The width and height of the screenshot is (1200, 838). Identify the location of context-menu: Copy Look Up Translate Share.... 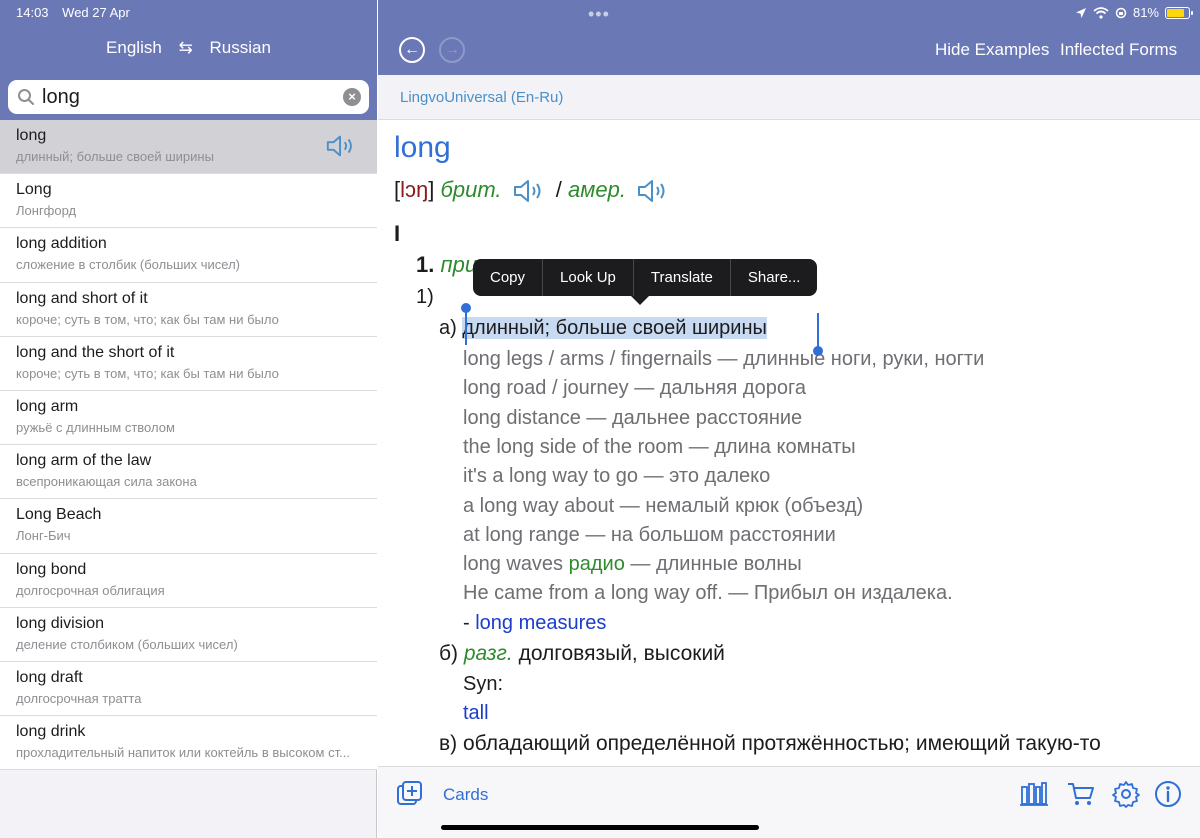
(645, 277).